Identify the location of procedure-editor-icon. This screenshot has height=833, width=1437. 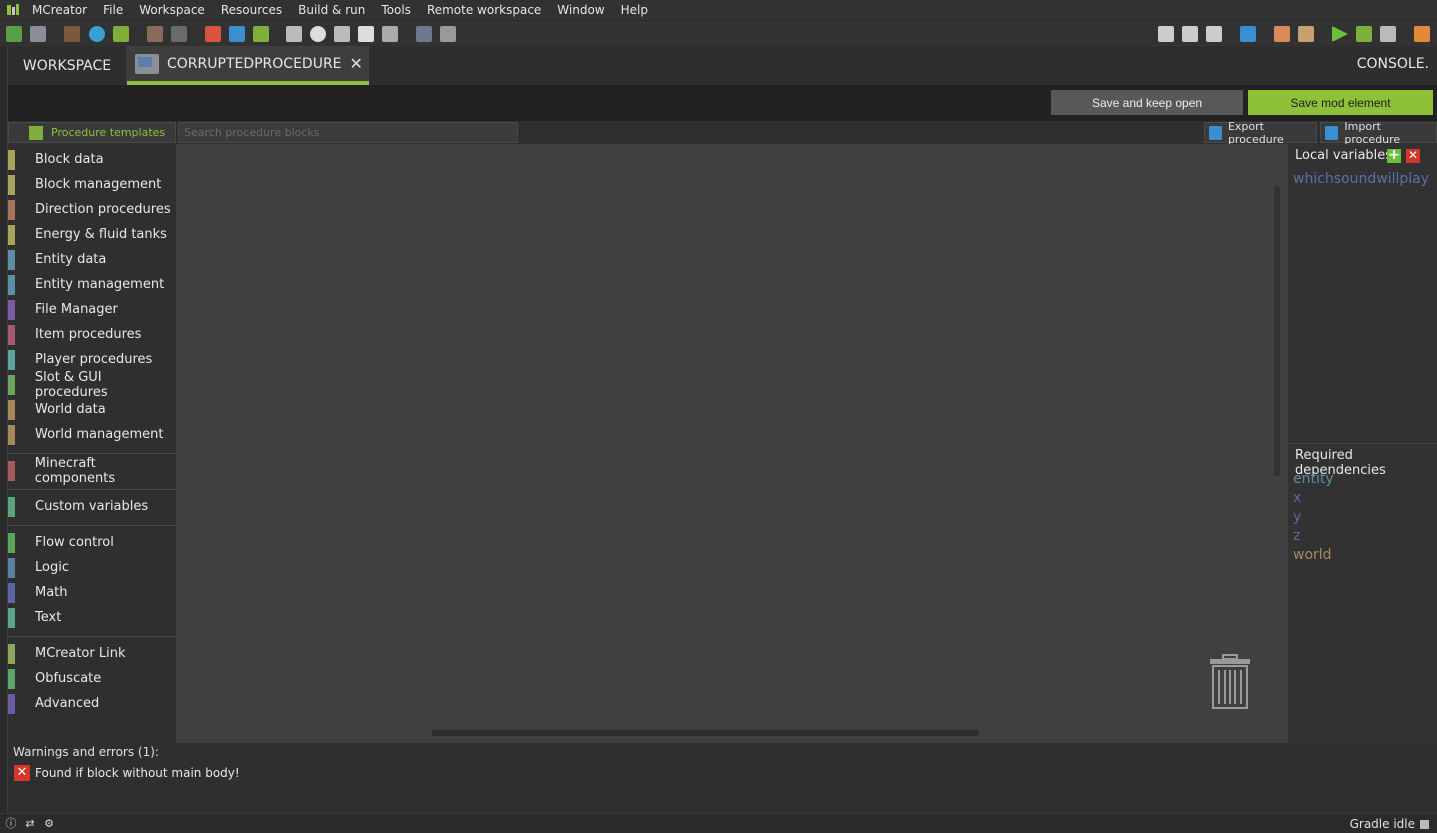
(448, 34).